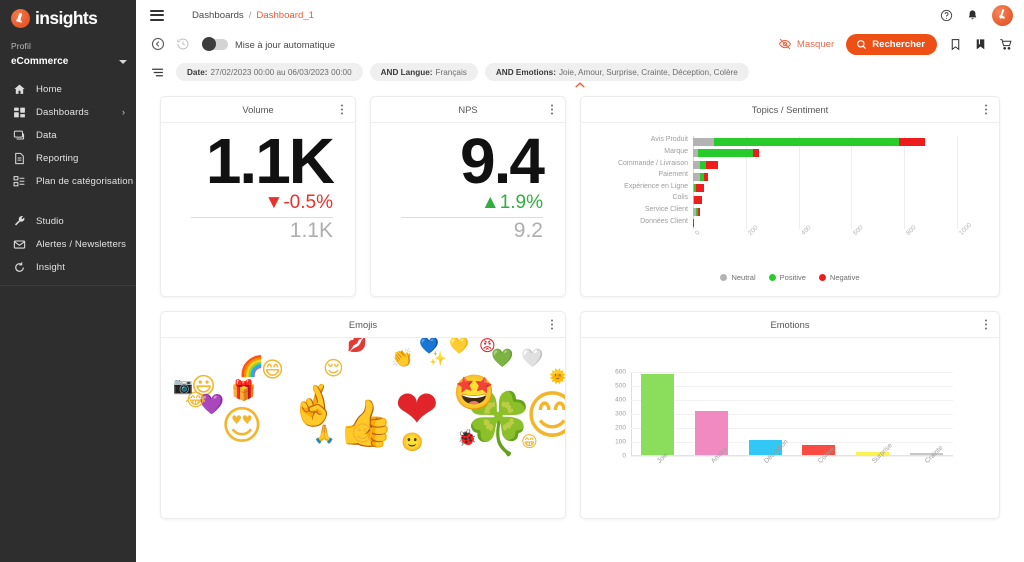  What do you see at coordinates (19, 181) in the screenshot?
I see `categorization-plan-icon` at bounding box center [19, 181].